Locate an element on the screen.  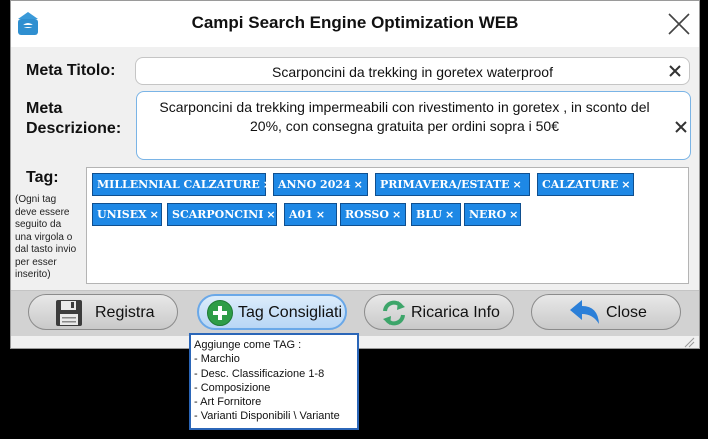
tag-chip: PRIMAVERA/ESTATE × is located at coordinates (452, 184).